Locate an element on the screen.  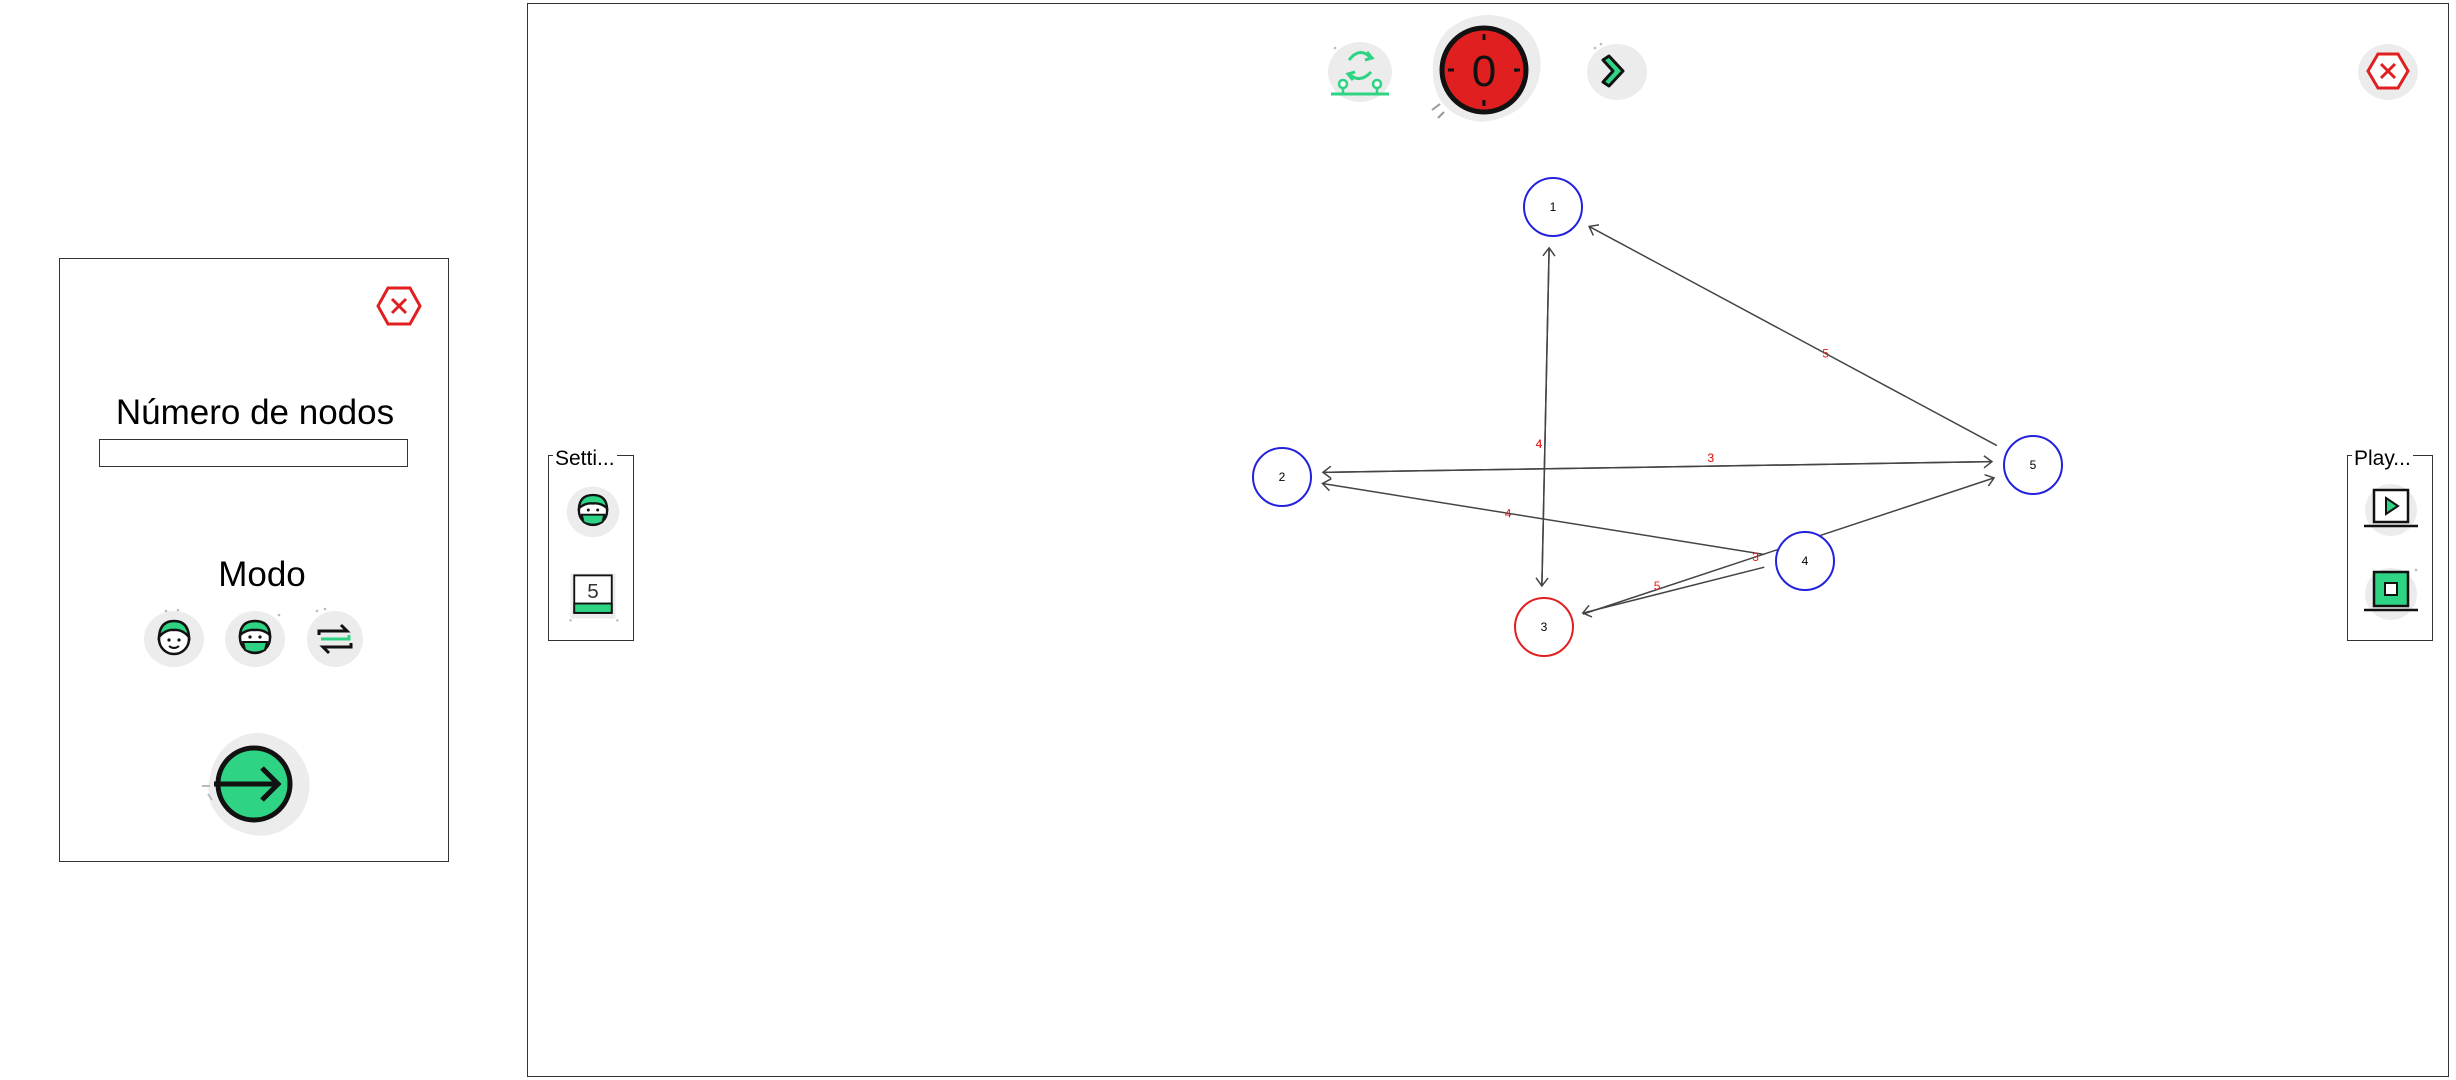
graph-node: 1 is located at coordinates (1553, 207).